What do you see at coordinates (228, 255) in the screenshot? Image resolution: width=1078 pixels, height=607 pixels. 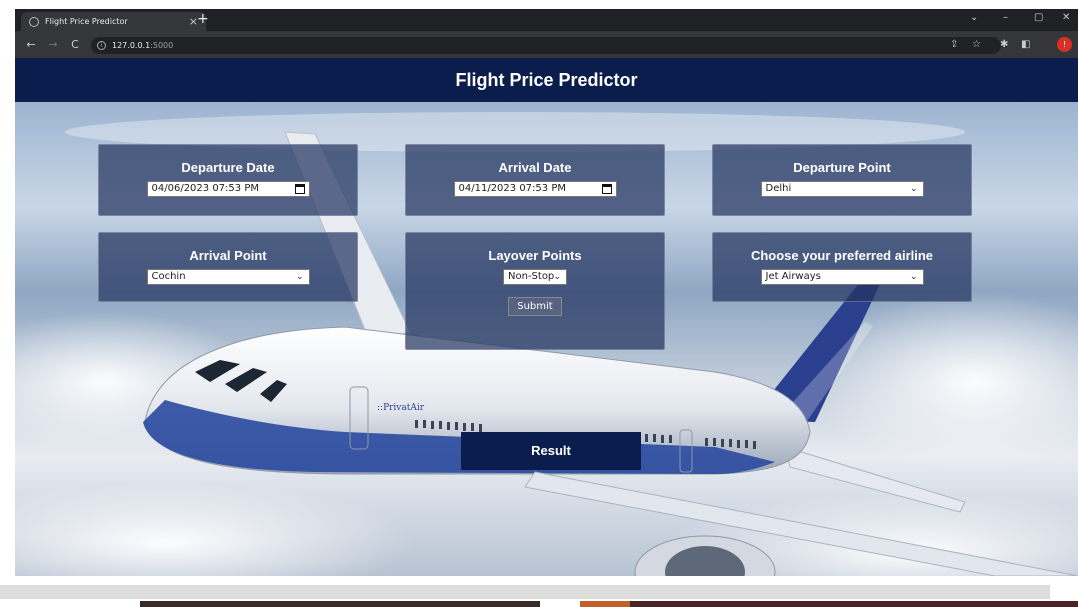 I see `arrival-point-label: Arrival Point` at bounding box center [228, 255].